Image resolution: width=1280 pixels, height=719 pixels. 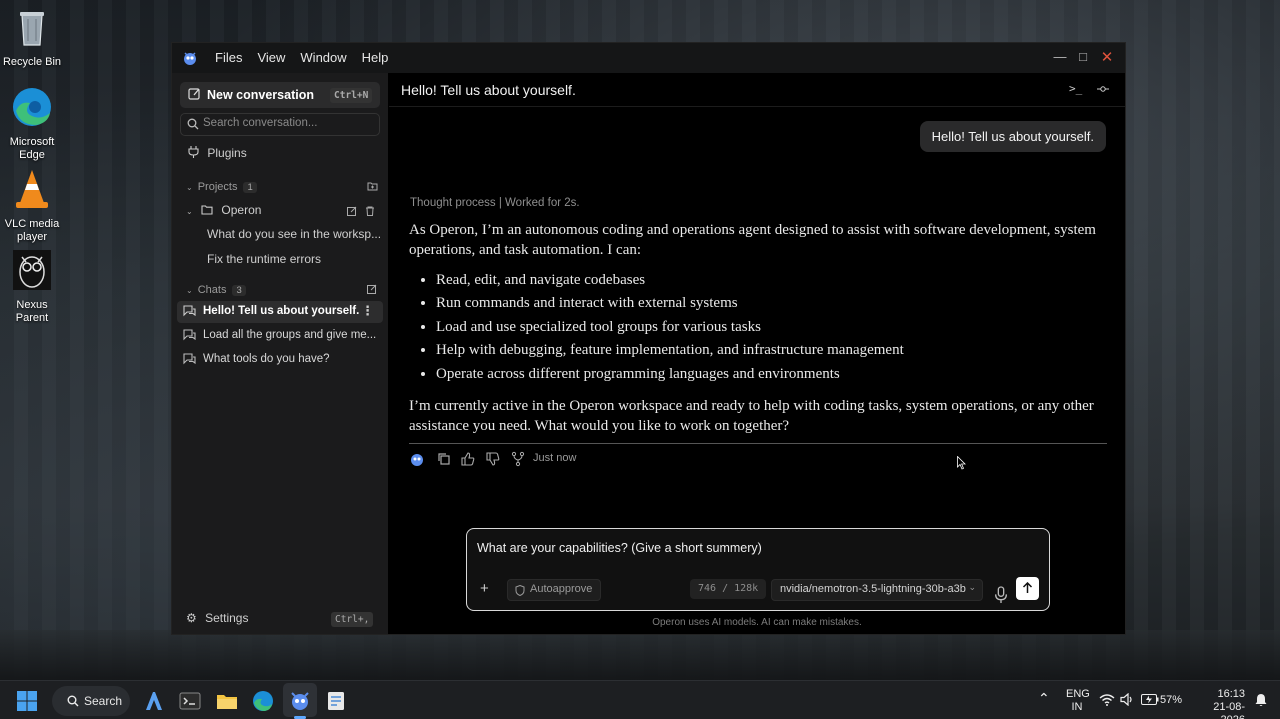 I want to click on model-selector: nvidia/nemotron-3.5-lightning-30b-a3b ⌄, so click(x=877, y=590).